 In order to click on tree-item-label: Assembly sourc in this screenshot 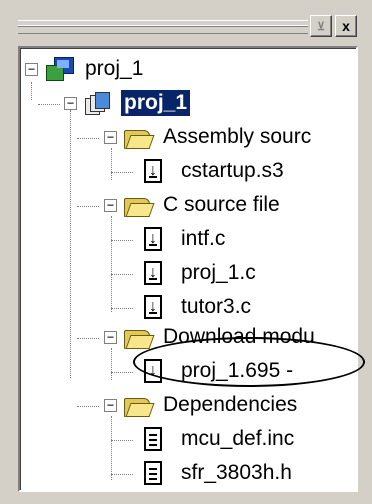, I will do `click(237, 136)`.